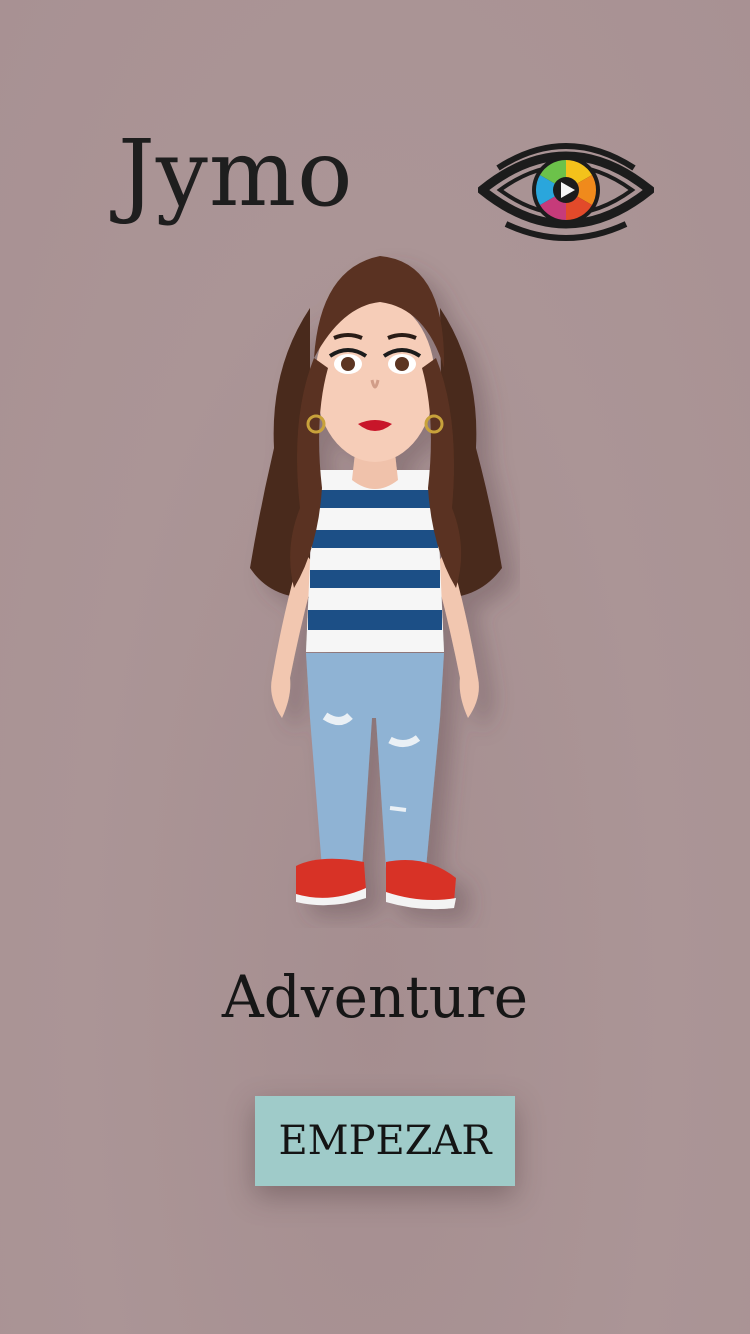 This screenshot has height=1334, width=750. I want to click on app-logo-text: Jymo, so click(236, 173).